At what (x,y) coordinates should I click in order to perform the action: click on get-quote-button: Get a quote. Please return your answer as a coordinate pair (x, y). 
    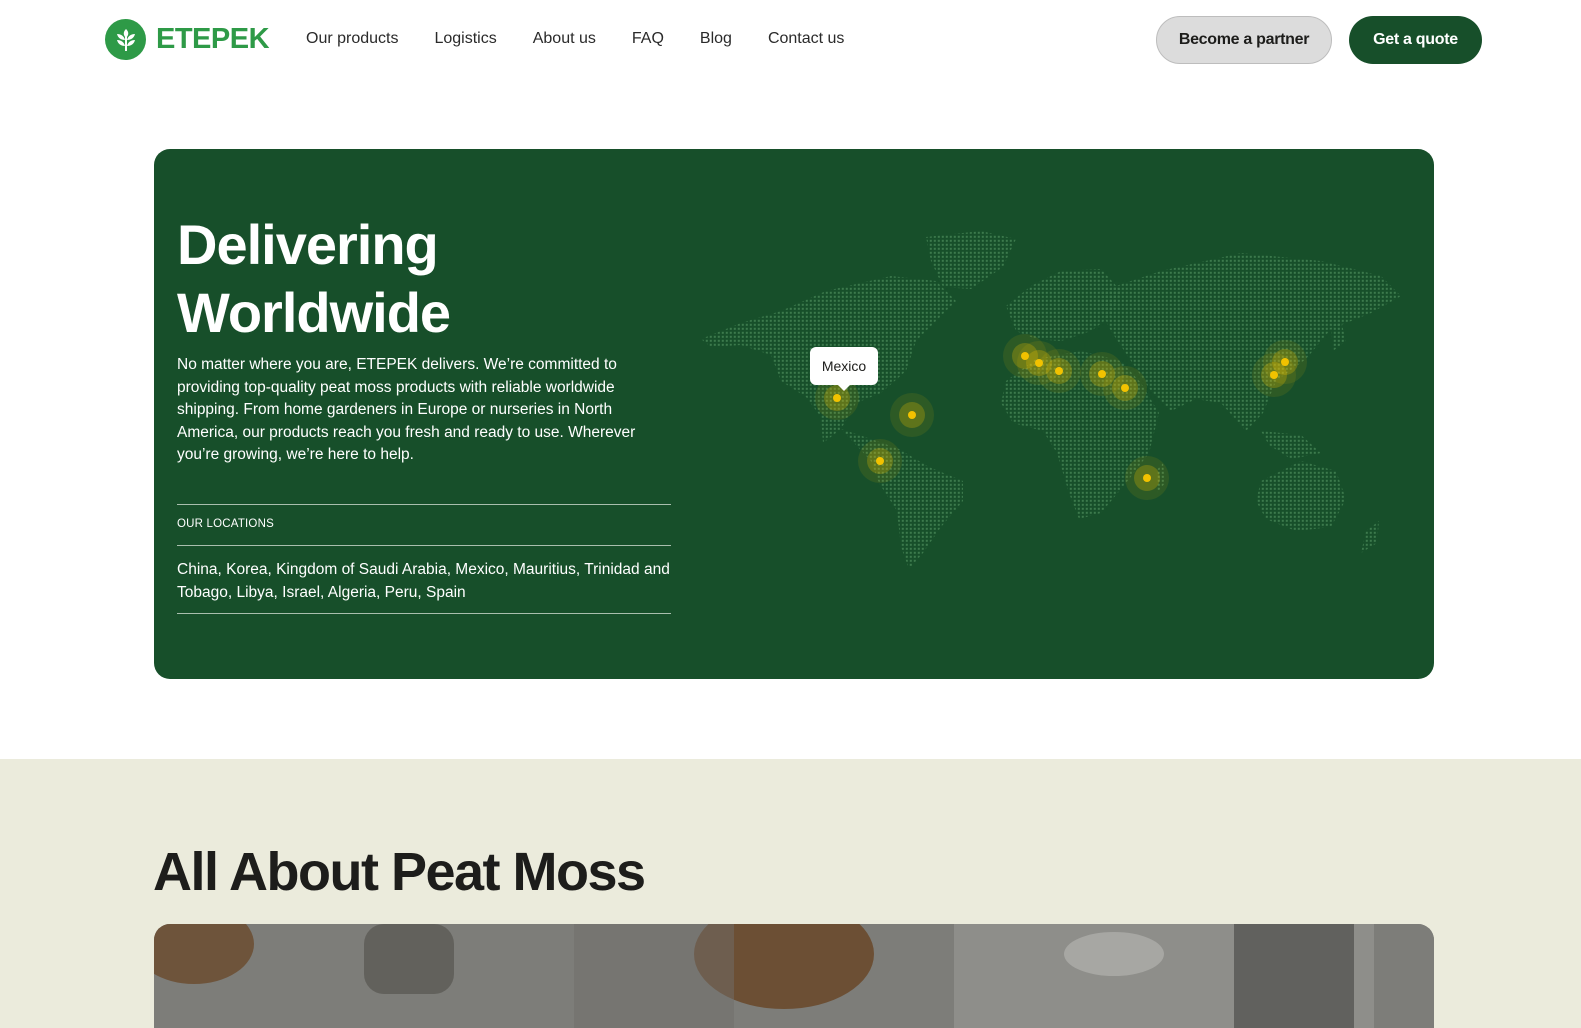
    Looking at the image, I should click on (1415, 40).